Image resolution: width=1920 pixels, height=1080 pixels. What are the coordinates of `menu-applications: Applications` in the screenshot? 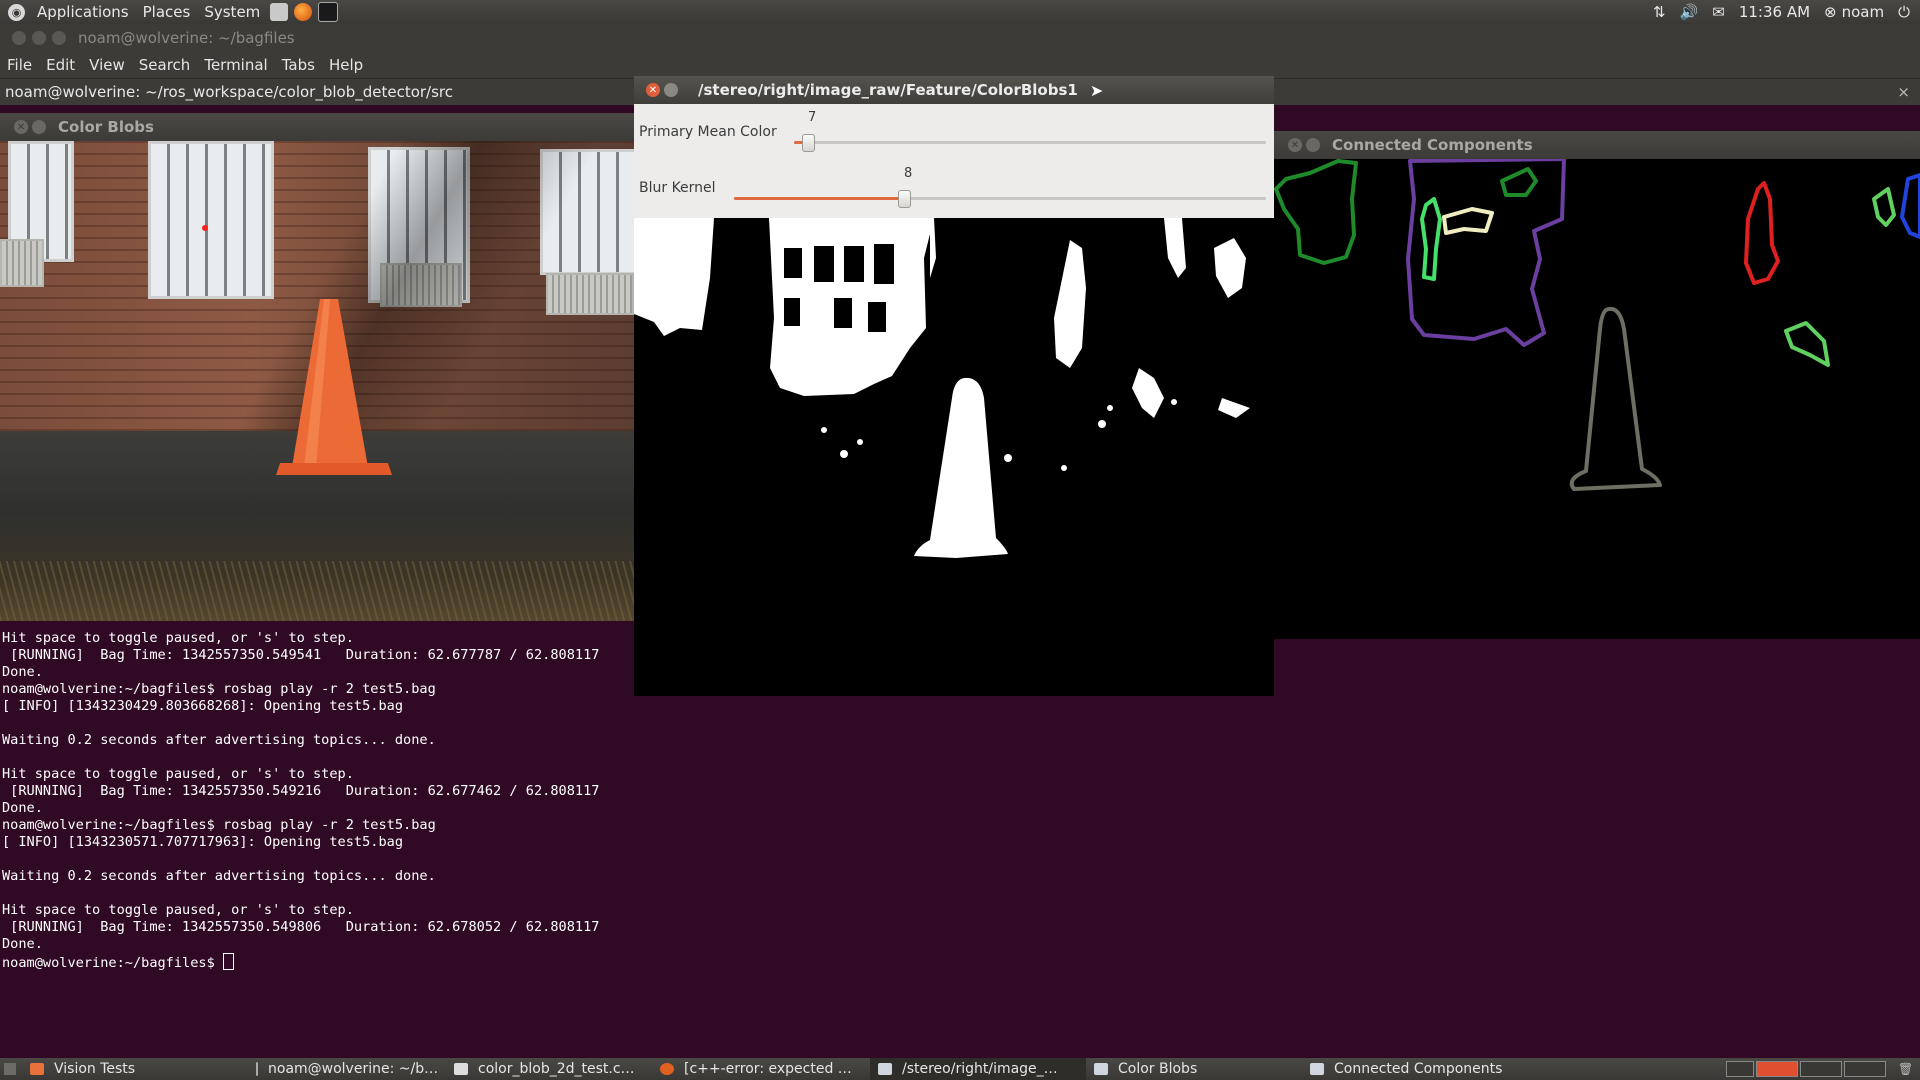 It's located at (83, 12).